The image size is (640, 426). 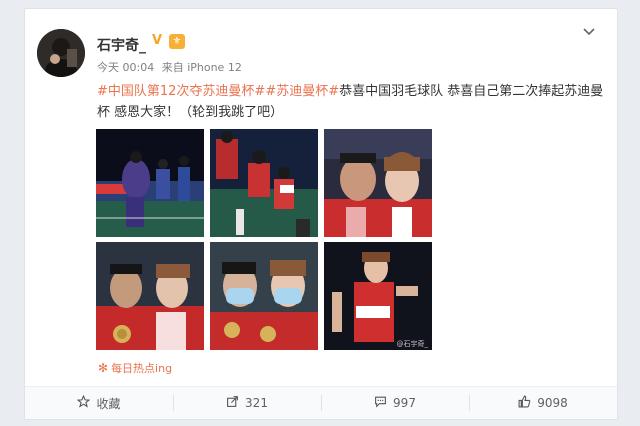 I want to click on player-jump-photo, so click(x=264, y=183).